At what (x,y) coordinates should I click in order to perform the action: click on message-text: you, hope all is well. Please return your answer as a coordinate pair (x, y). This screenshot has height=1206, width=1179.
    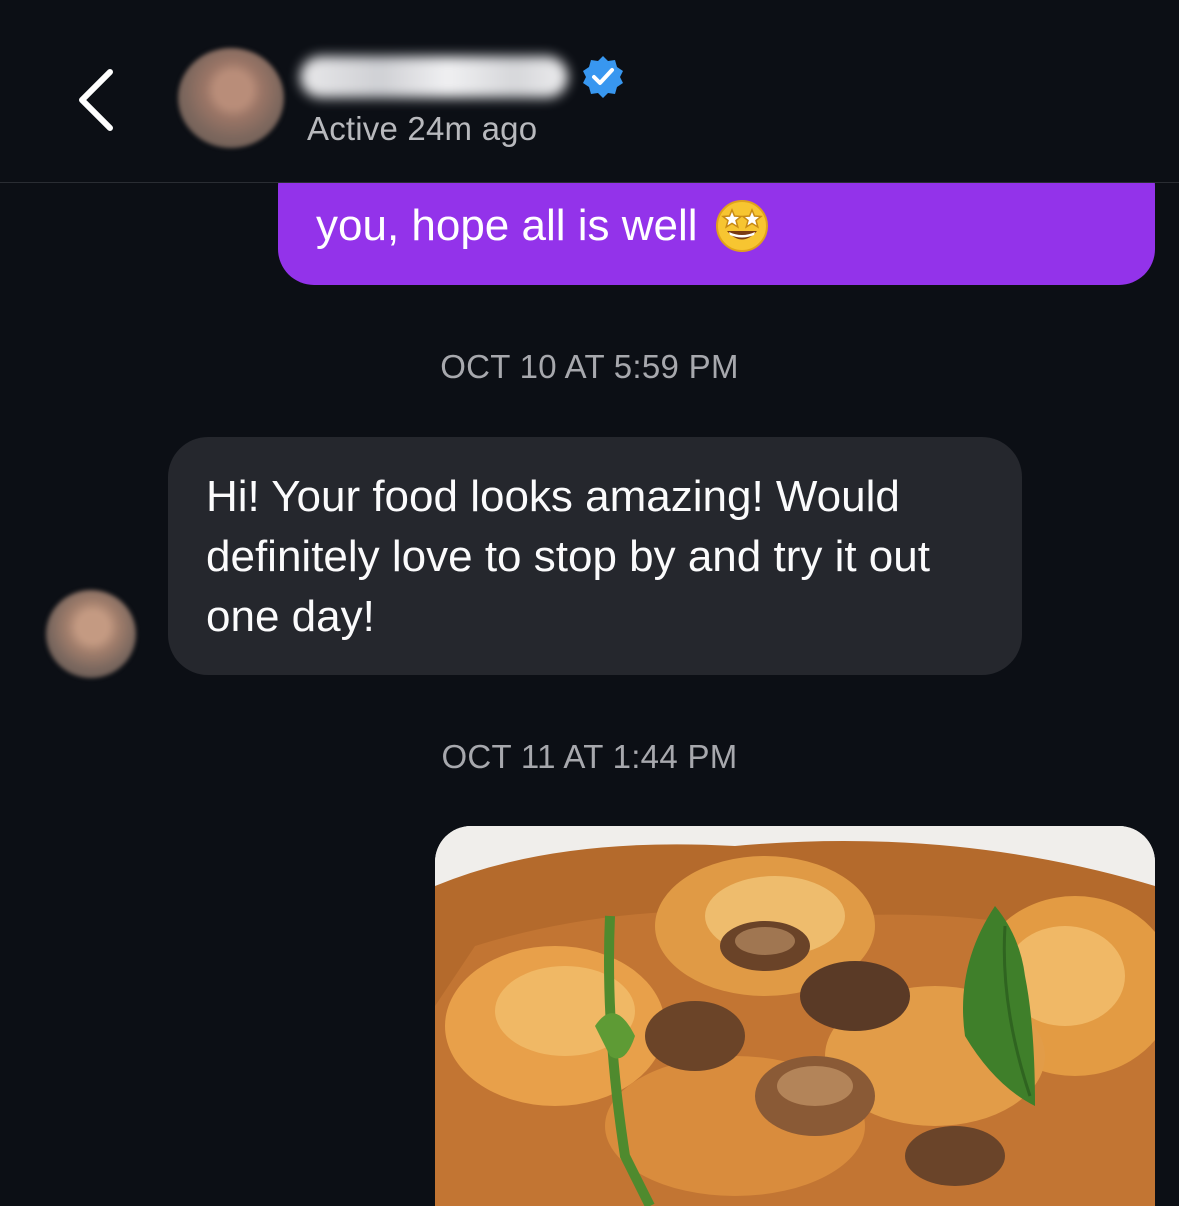
    Looking at the image, I should click on (507, 225).